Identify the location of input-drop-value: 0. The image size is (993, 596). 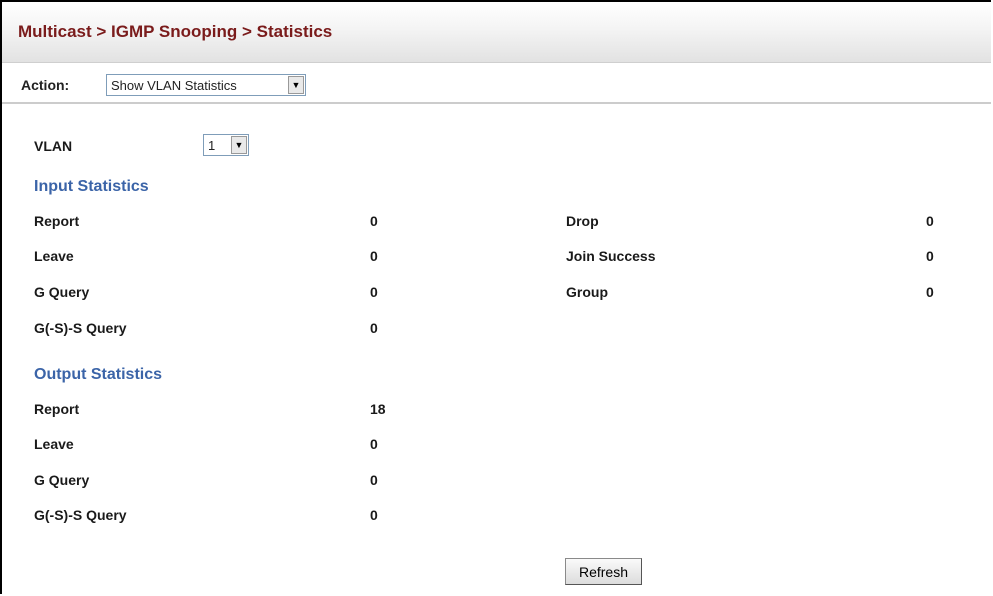
(930, 221).